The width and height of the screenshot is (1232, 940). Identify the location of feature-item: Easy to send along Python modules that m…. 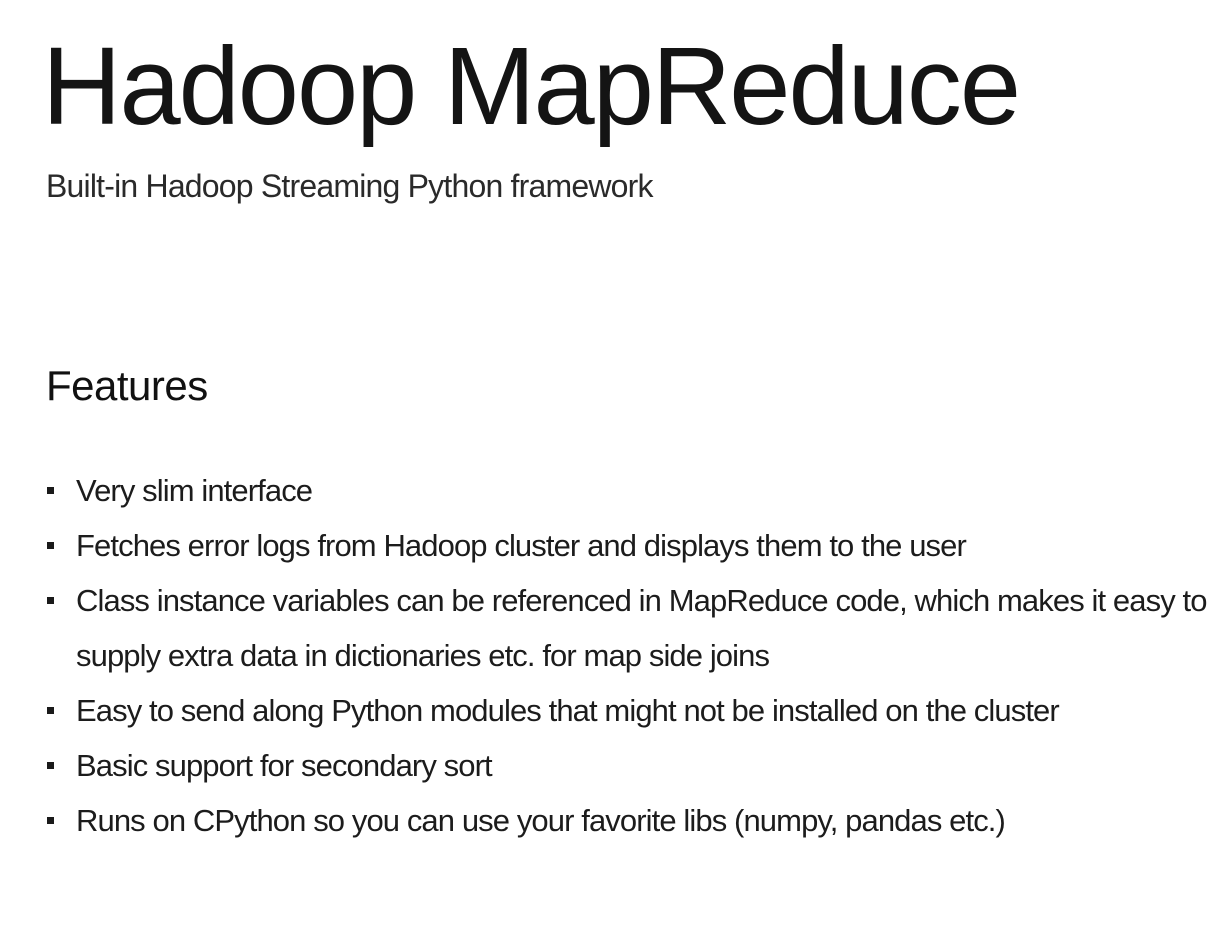
(634, 710).